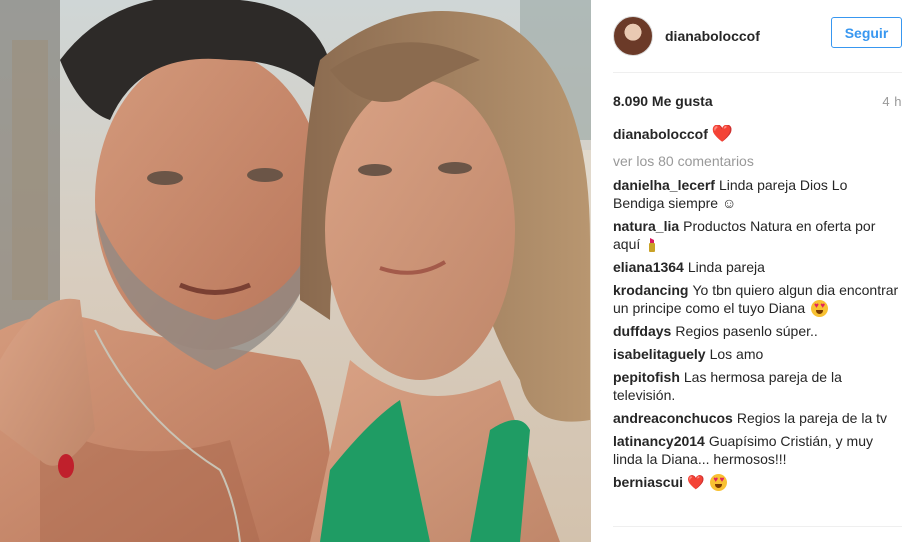 The image size is (923, 542). I want to click on view-all-comments-link: ver los 80 comentarios, so click(757, 161).